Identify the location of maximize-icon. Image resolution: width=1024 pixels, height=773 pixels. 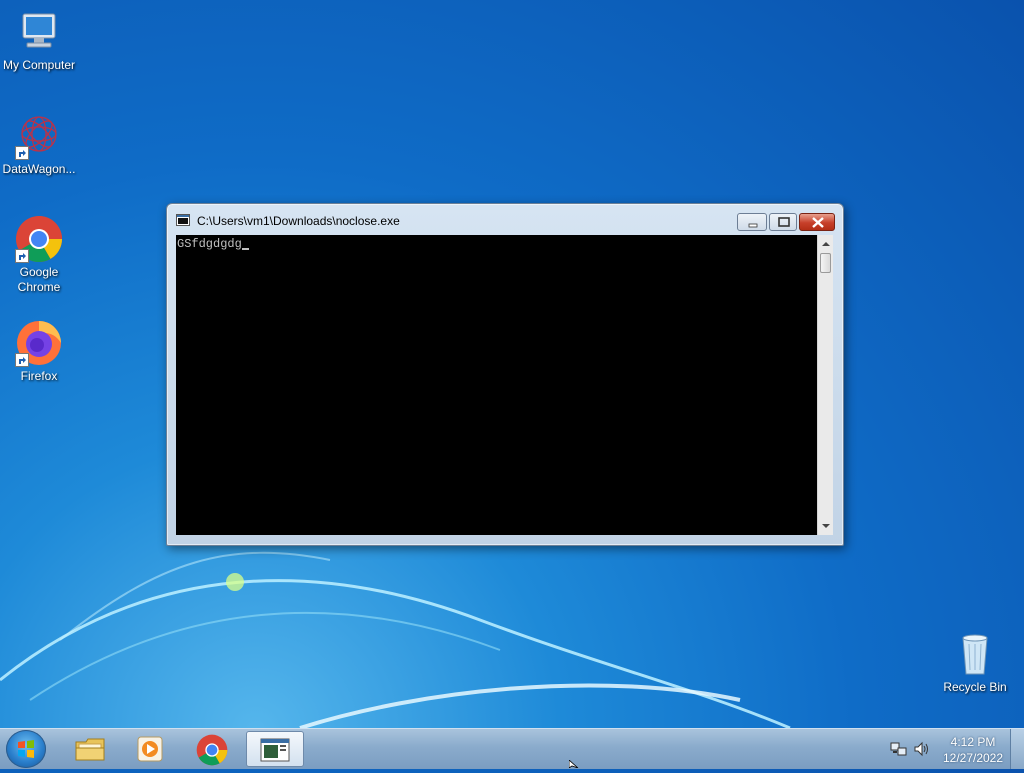
(784, 222).